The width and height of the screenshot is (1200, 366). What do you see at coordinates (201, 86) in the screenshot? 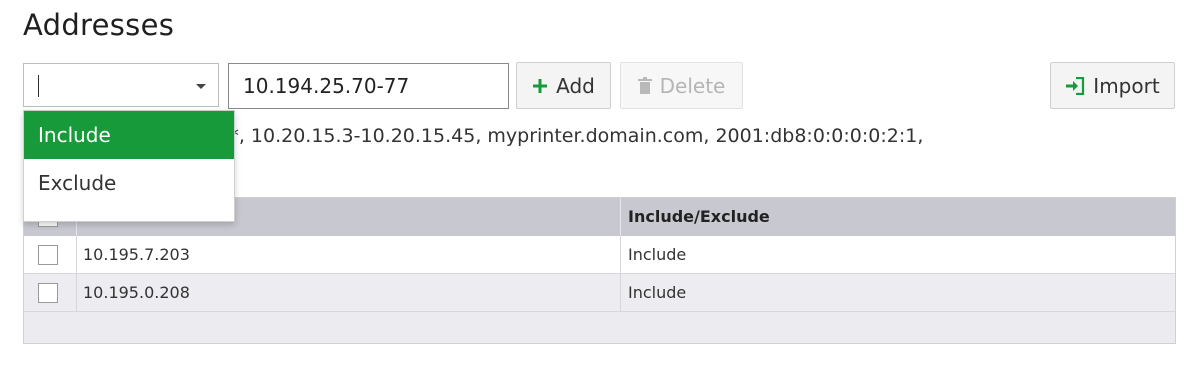
I see `chevron-down-icon` at bounding box center [201, 86].